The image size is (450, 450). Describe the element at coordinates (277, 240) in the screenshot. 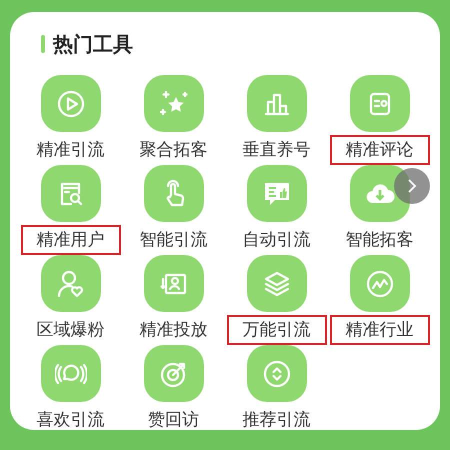

I see `tool-label: 自动引流` at that location.